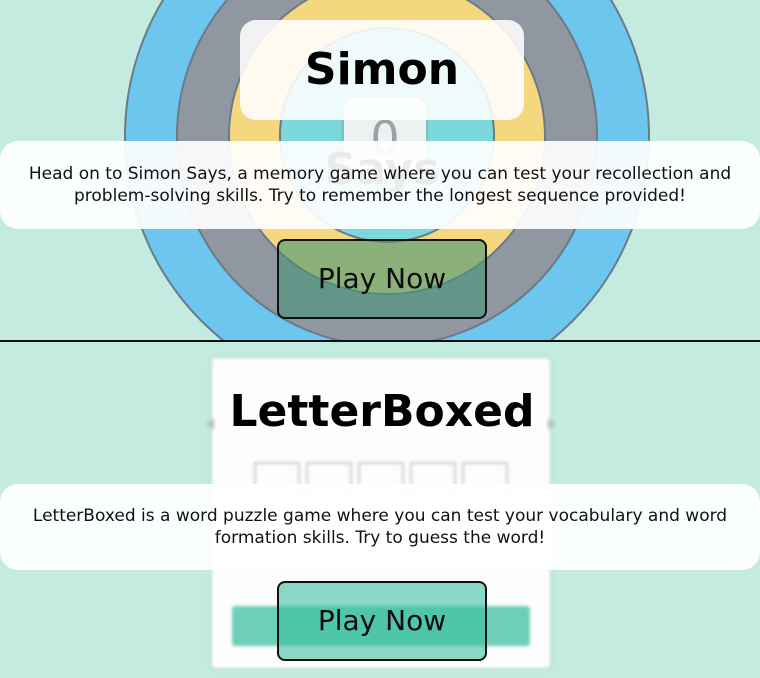 Image resolution: width=760 pixels, height=678 pixels. I want to click on simon-says-play-button: Play Now, so click(382, 279).